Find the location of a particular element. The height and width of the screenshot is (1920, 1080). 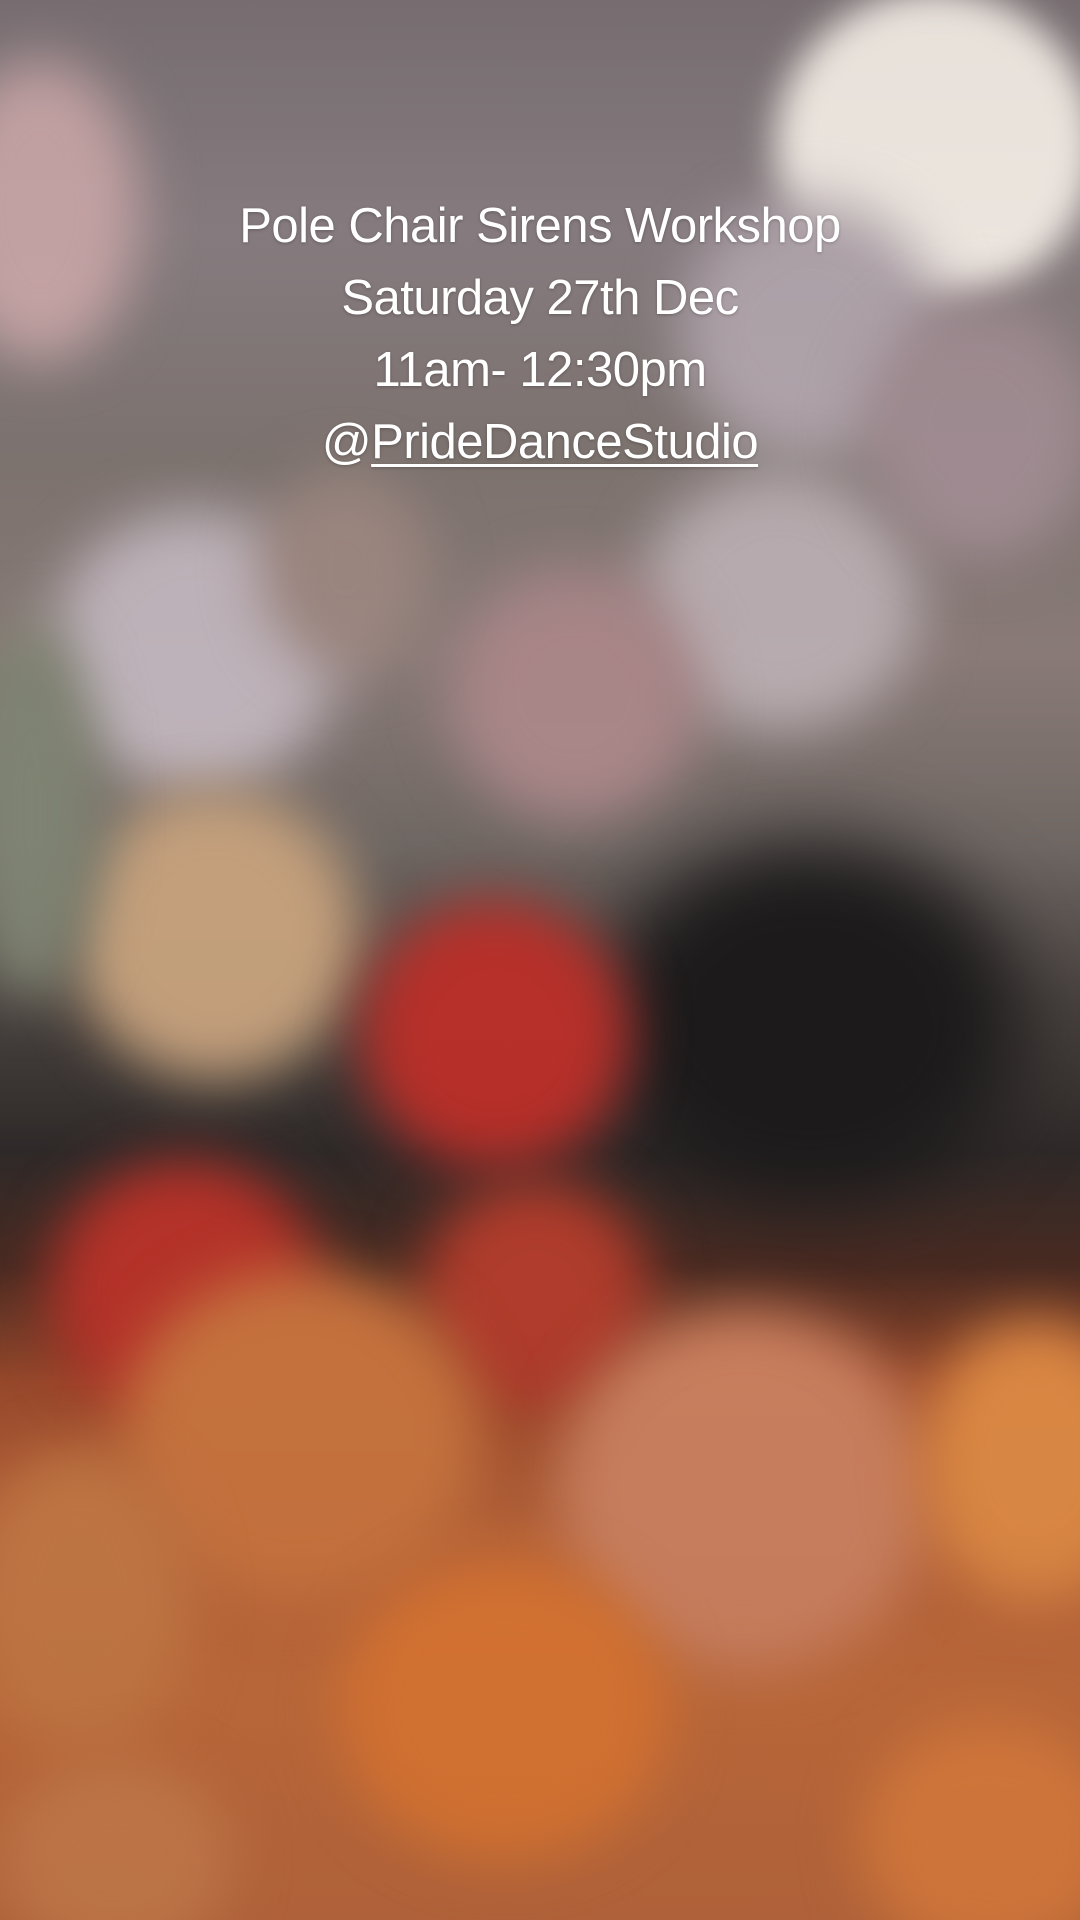

mention-at-sign: @ is located at coordinates (346, 442).